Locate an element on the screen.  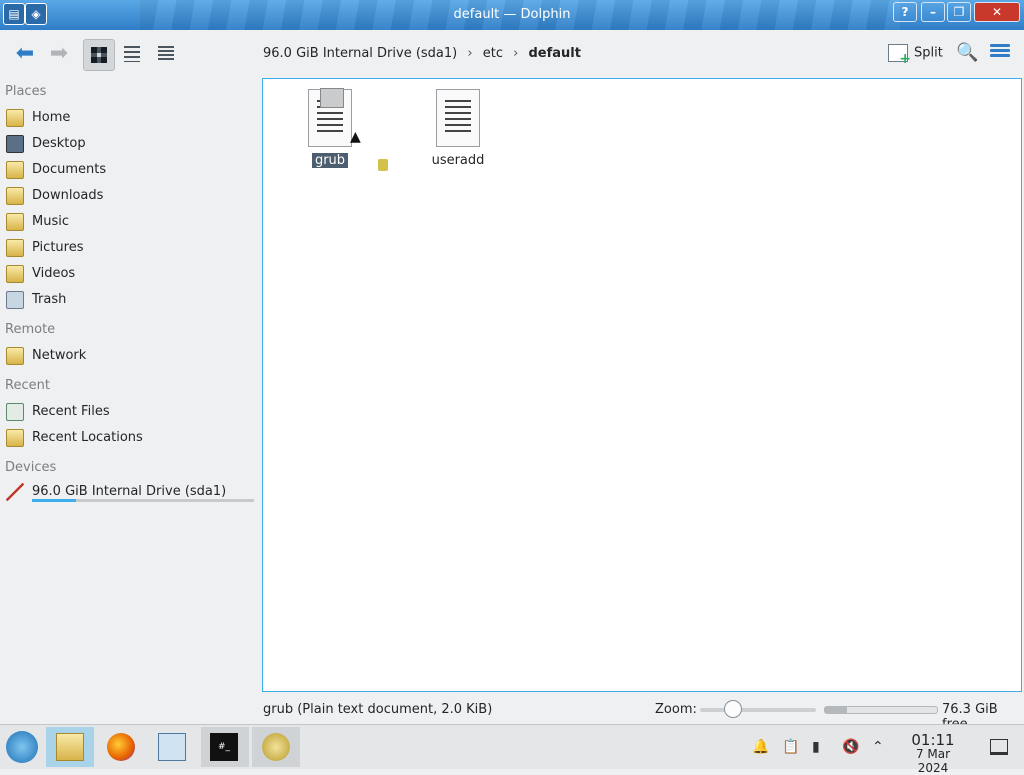
split-label: Split is located at coordinates (928, 53).